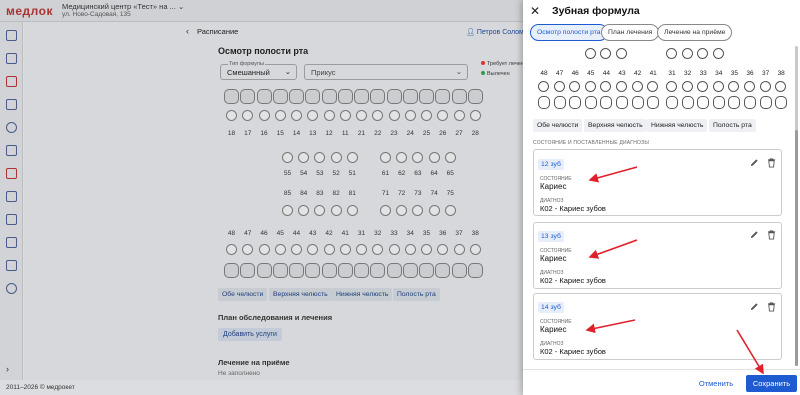  What do you see at coordinates (11, 219) in the screenshot?
I see `box-icon` at bounding box center [11, 219].